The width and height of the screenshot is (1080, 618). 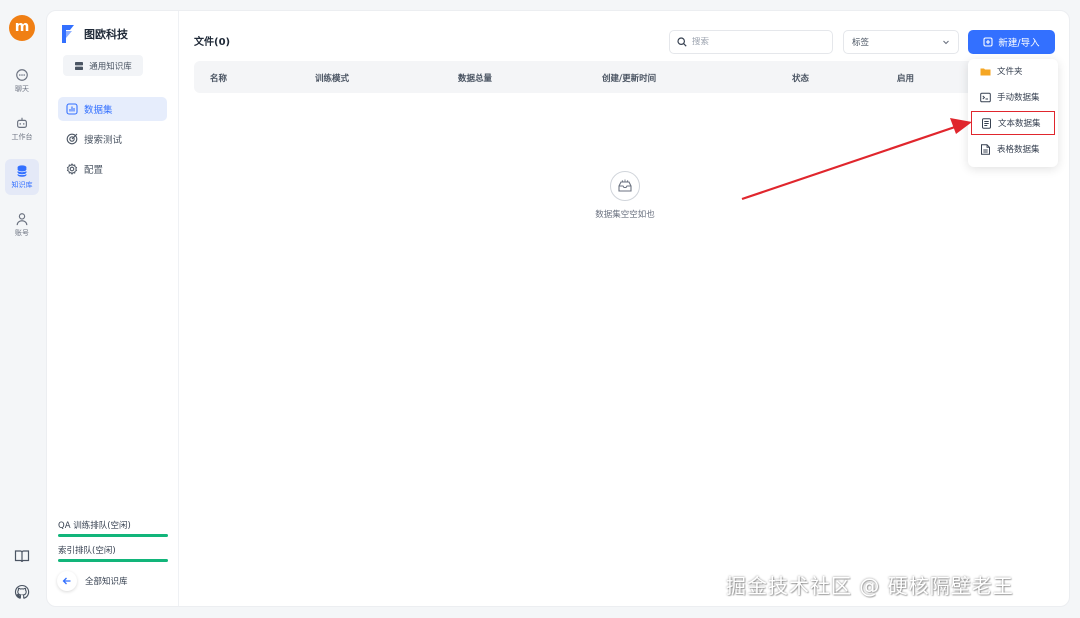 I want to click on brand: 图欧科技, so click(x=94, y=34).